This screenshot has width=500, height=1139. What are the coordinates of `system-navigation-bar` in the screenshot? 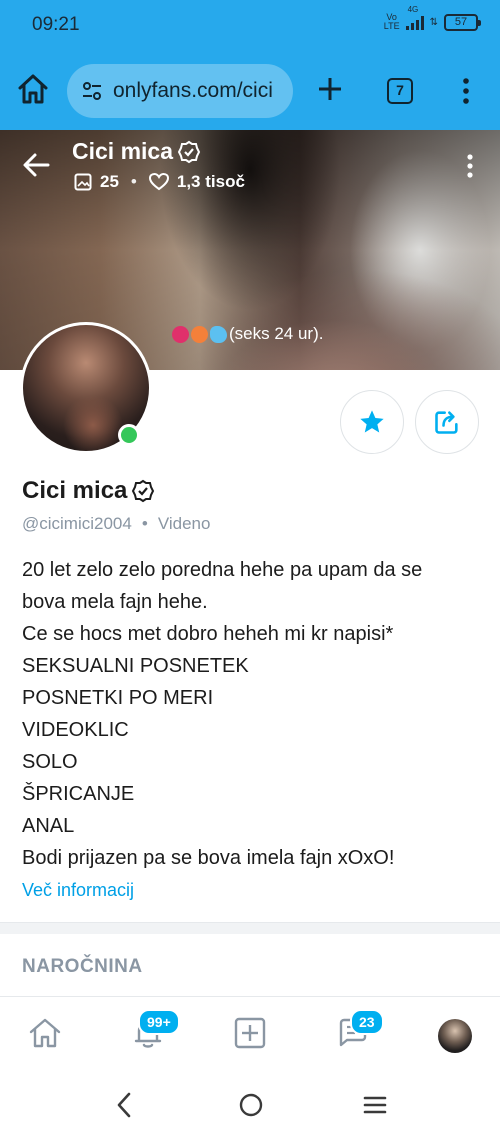 It's located at (250, 1104).